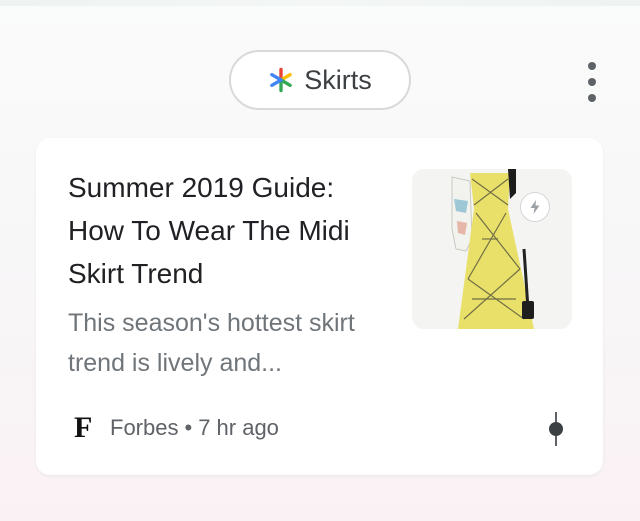 The width and height of the screenshot is (640, 521). What do you see at coordinates (144, 427) in the screenshot?
I see `source-name: Forbes` at bounding box center [144, 427].